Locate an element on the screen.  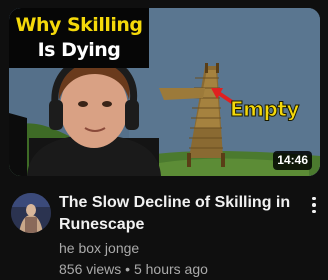
video-meta: 856 views • 5 hours ago is located at coordinates (133, 269).